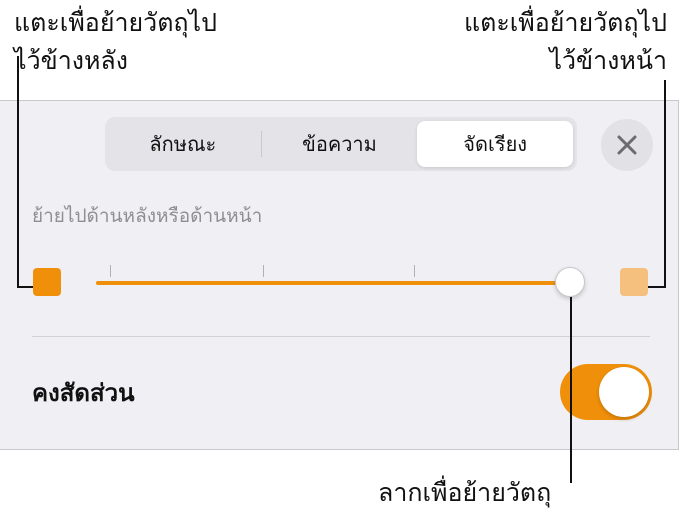 The width and height of the screenshot is (681, 516). I want to click on callout-send-backward: แตะเพื่อย้ายวัตถุไป ไว้ข้างหลัง, so click(115, 42).